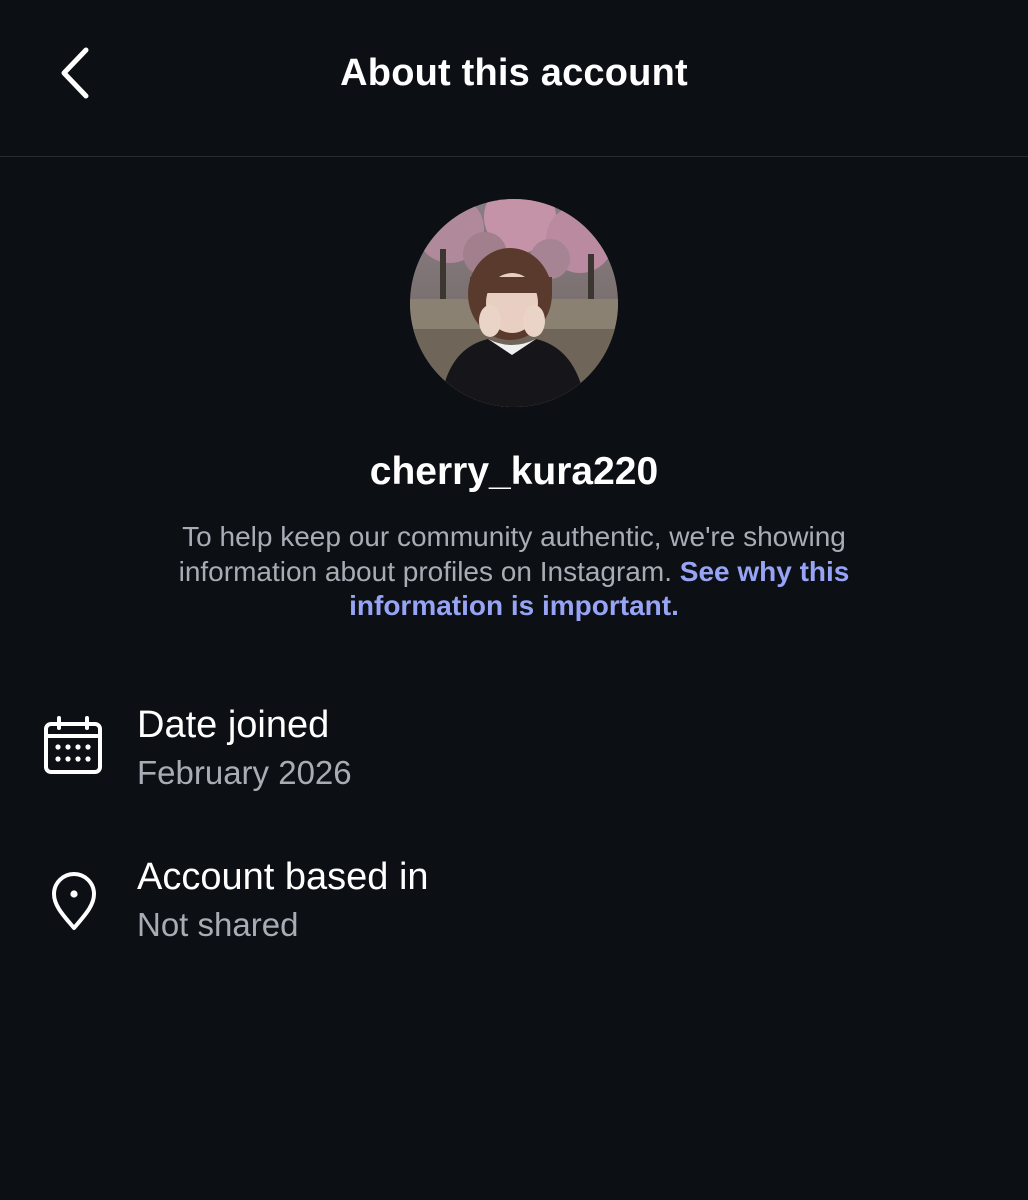 Image resolution: width=1028 pixels, height=1200 pixels. I want to click on username: cherry_kura220, so click(514, 471).